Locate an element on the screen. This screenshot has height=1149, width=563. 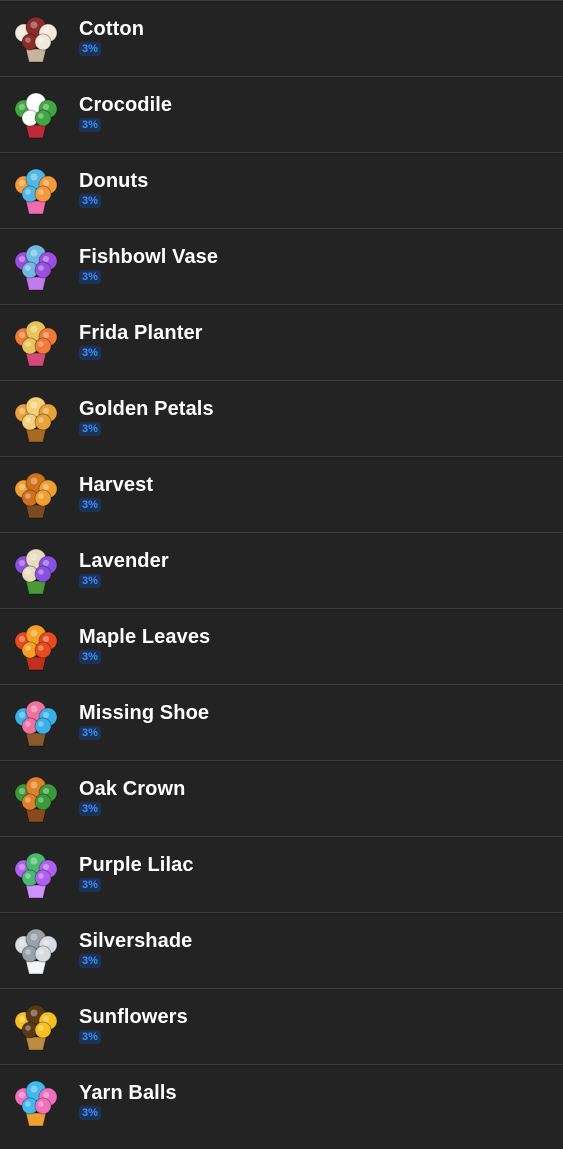
list-item: Missing Shoe 3% is located at coordinates (281, 723).